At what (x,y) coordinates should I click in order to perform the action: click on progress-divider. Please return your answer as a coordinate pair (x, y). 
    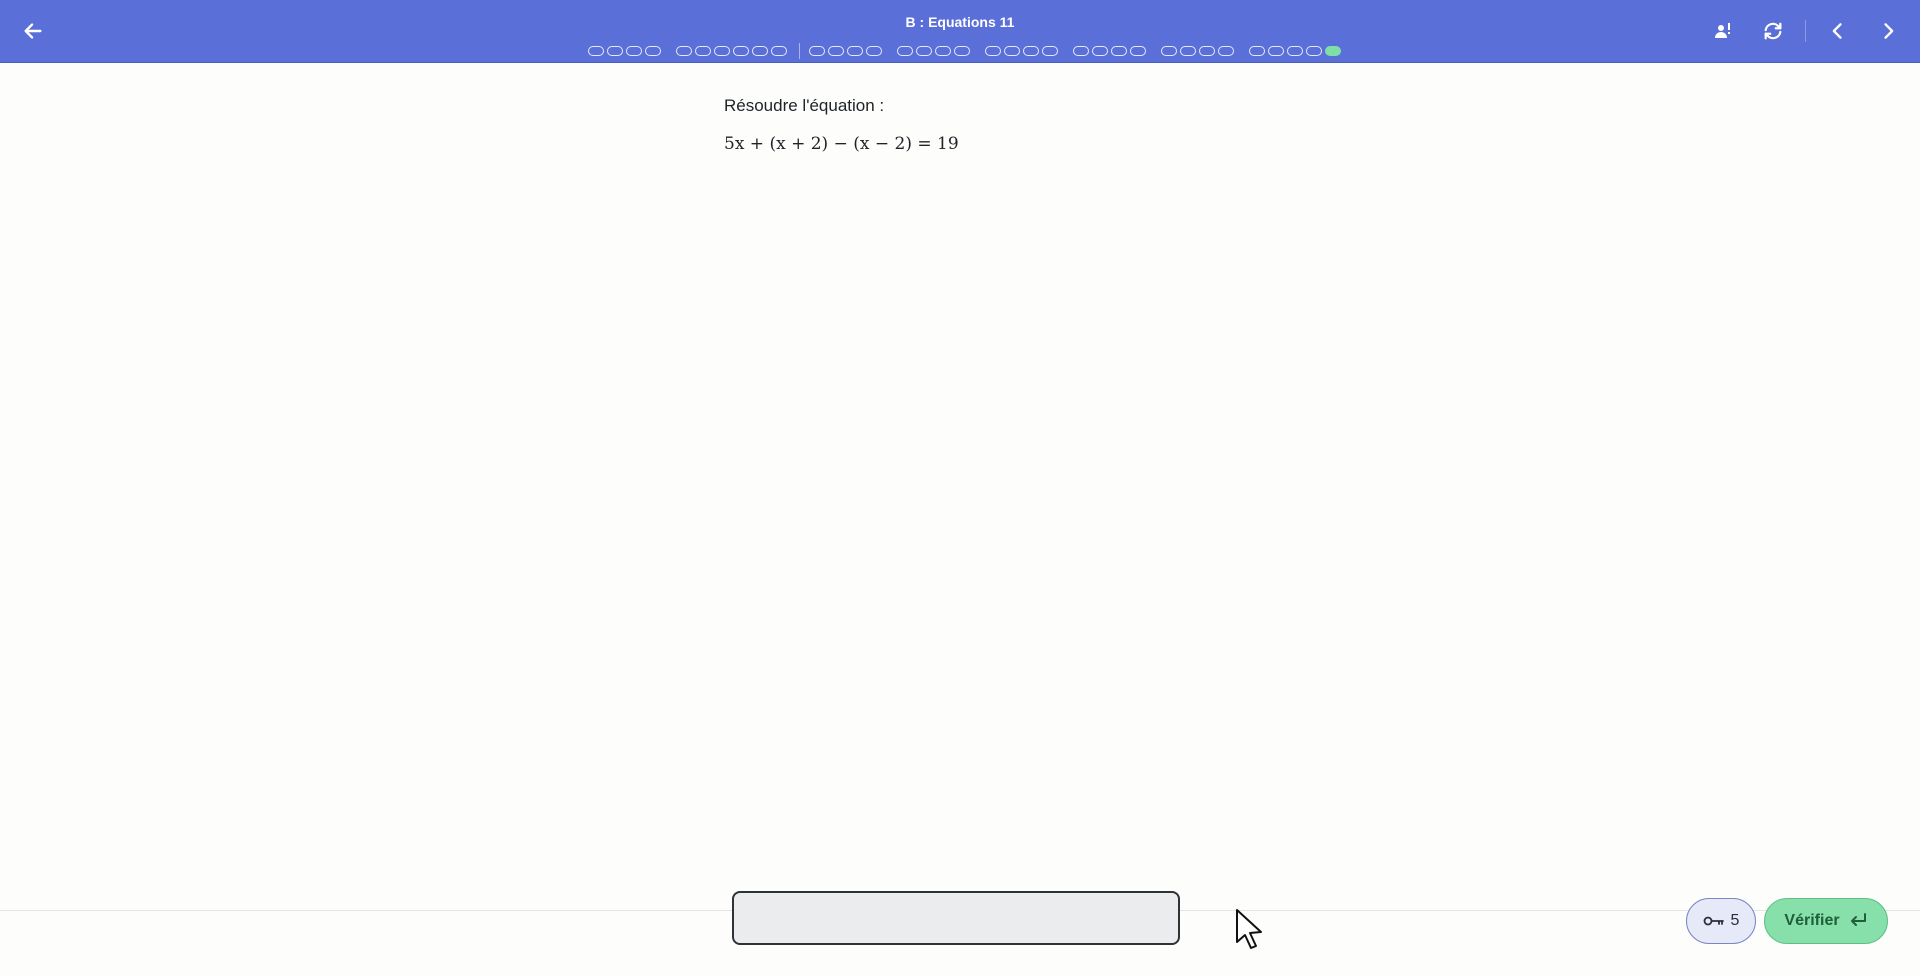
    Looking at the image, I should click on (799, 51).